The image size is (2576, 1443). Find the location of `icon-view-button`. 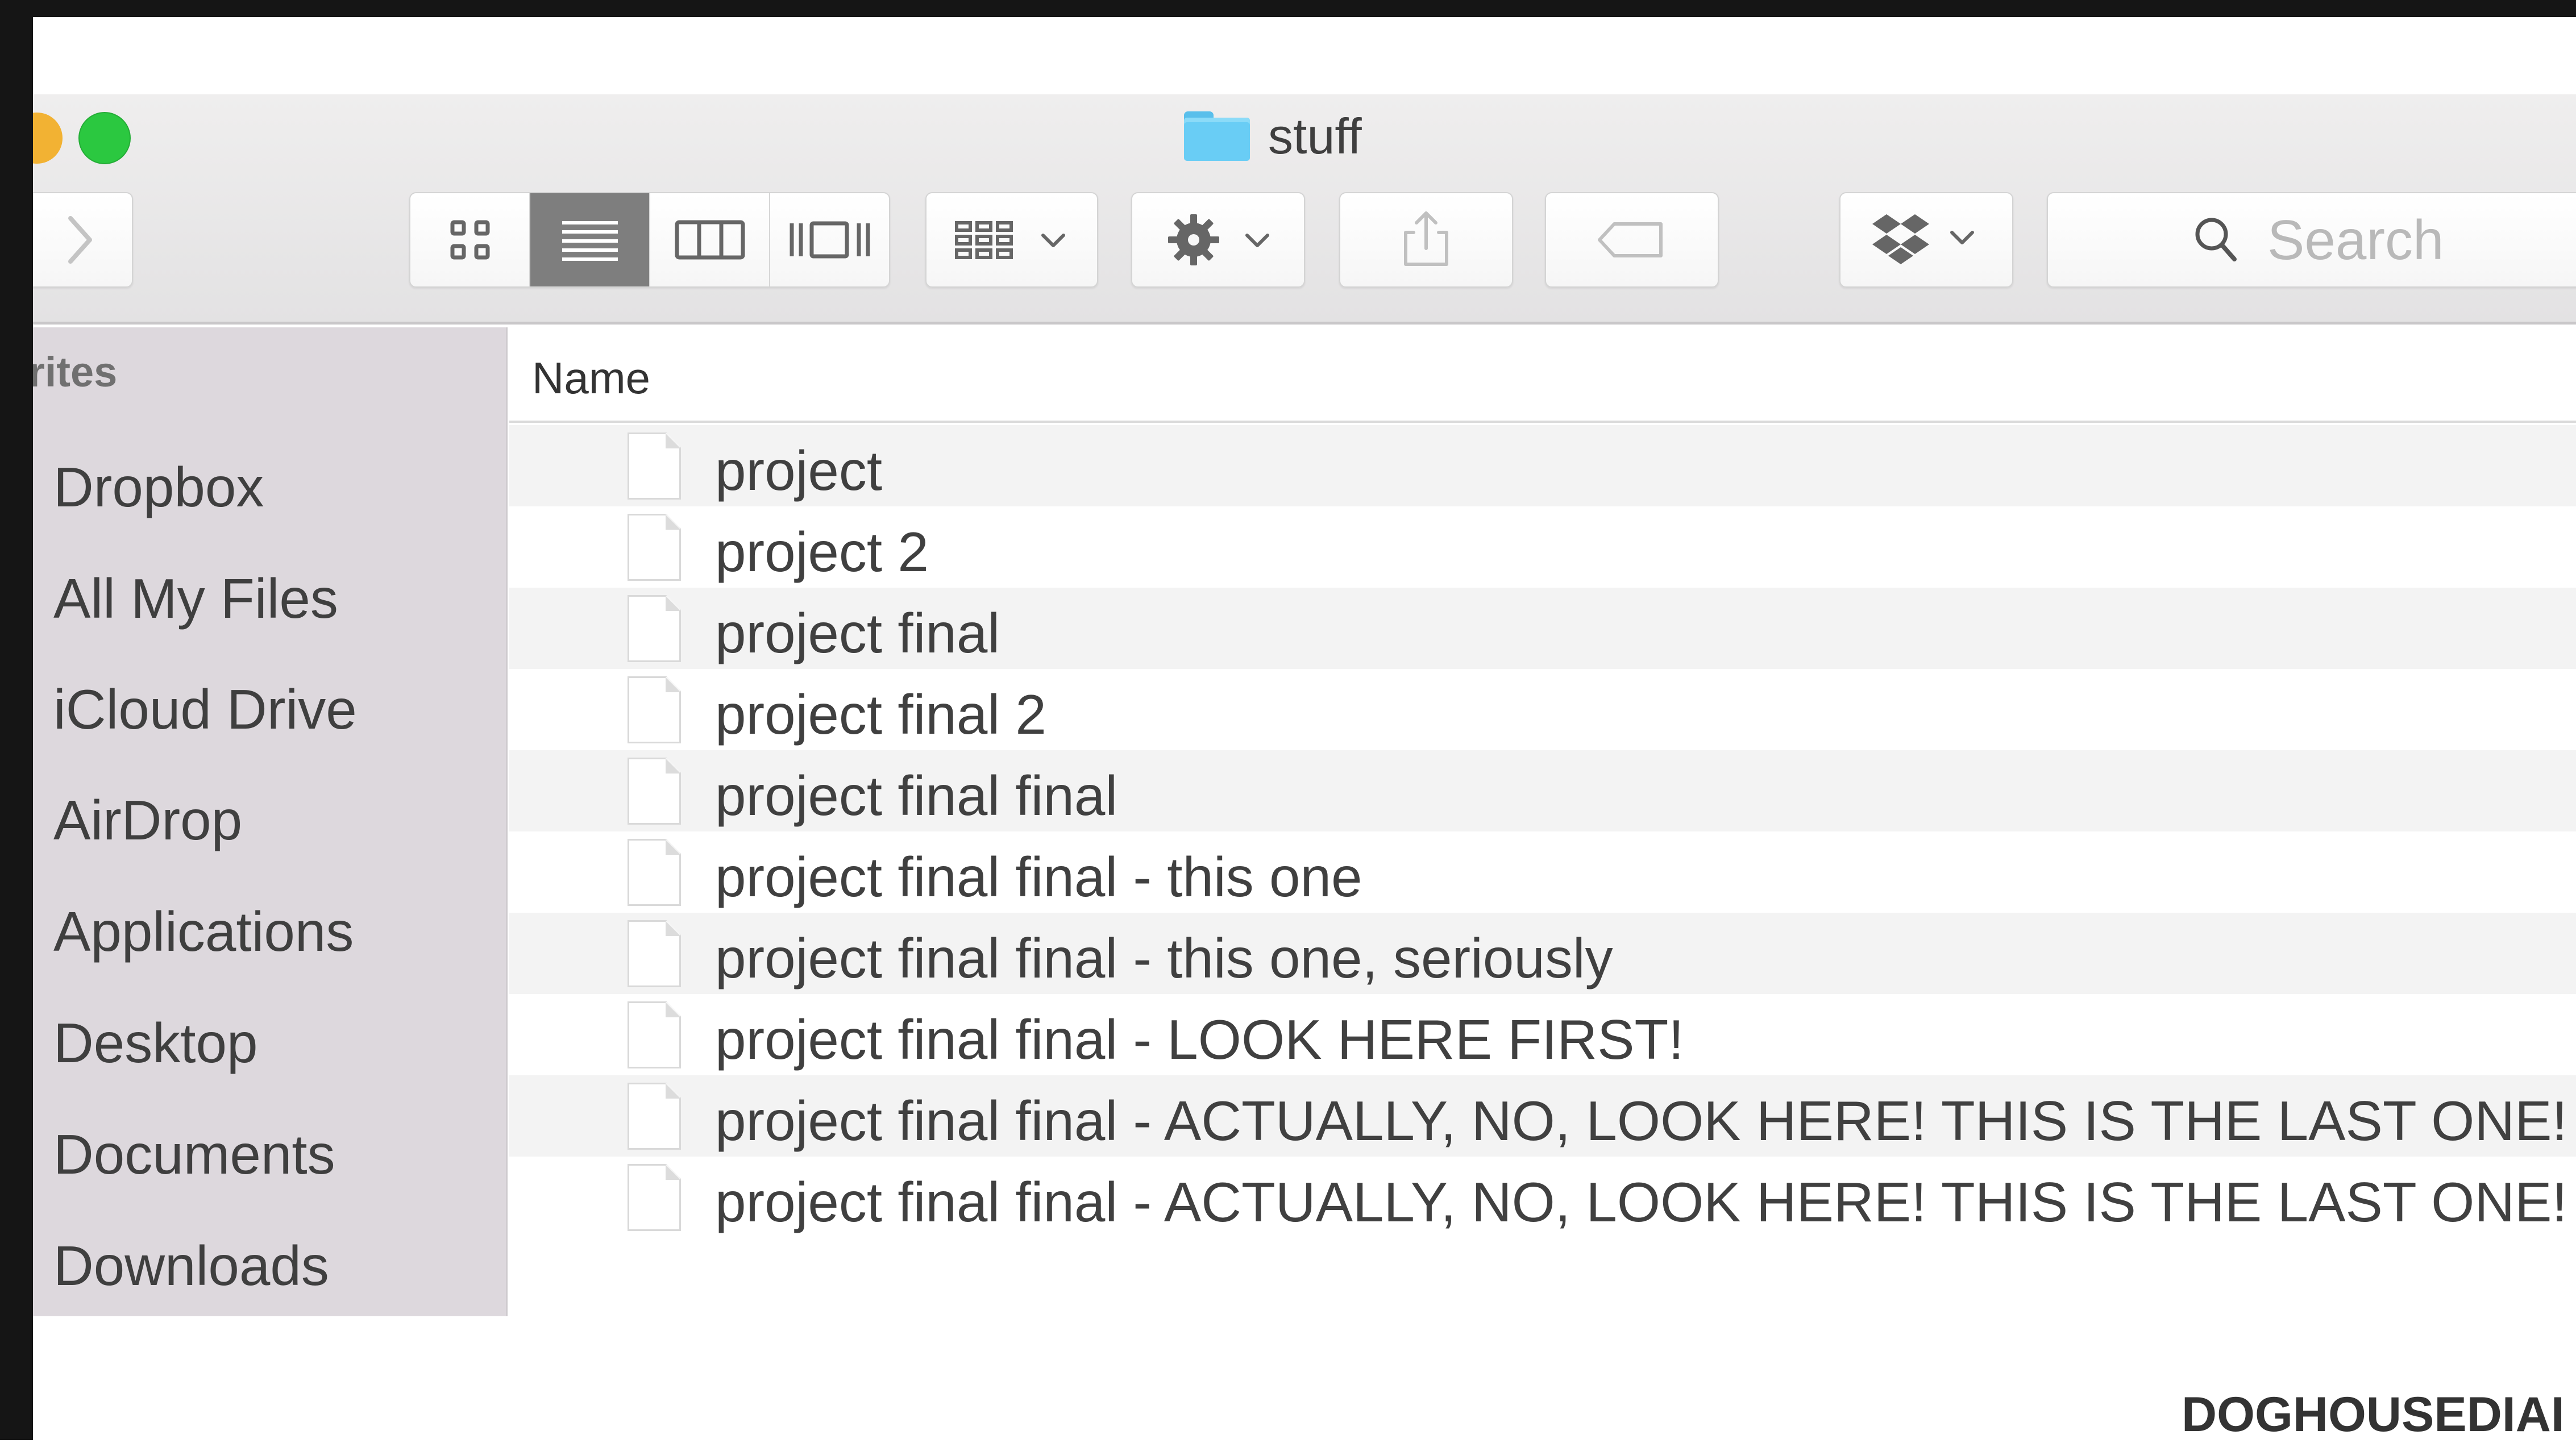

icon-view-button is located at coordinates (470, 239).